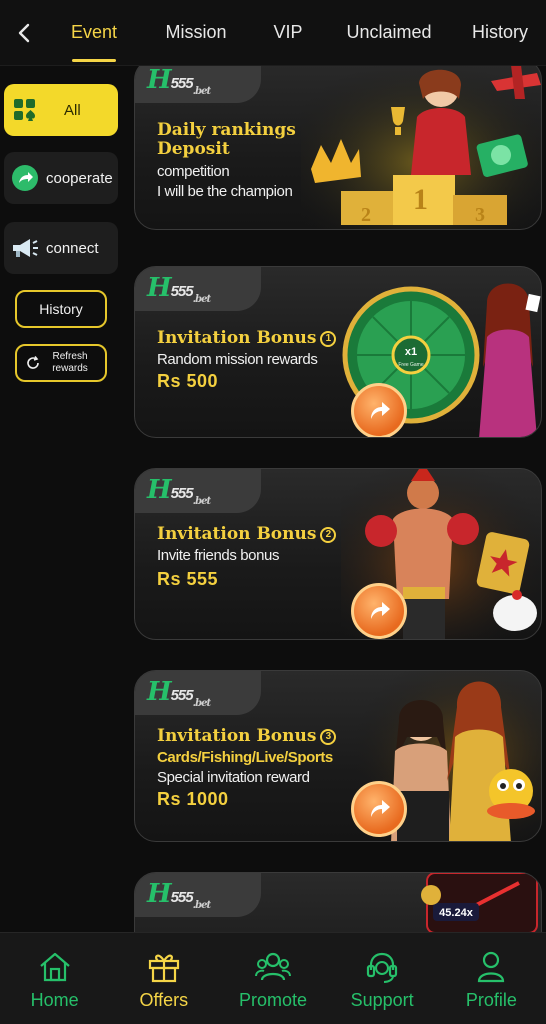 The width and height of the screenshot is (546, 1024). Describe the element at coordinates (491, 966) in the screenshot. I see `person-icon` at that location.